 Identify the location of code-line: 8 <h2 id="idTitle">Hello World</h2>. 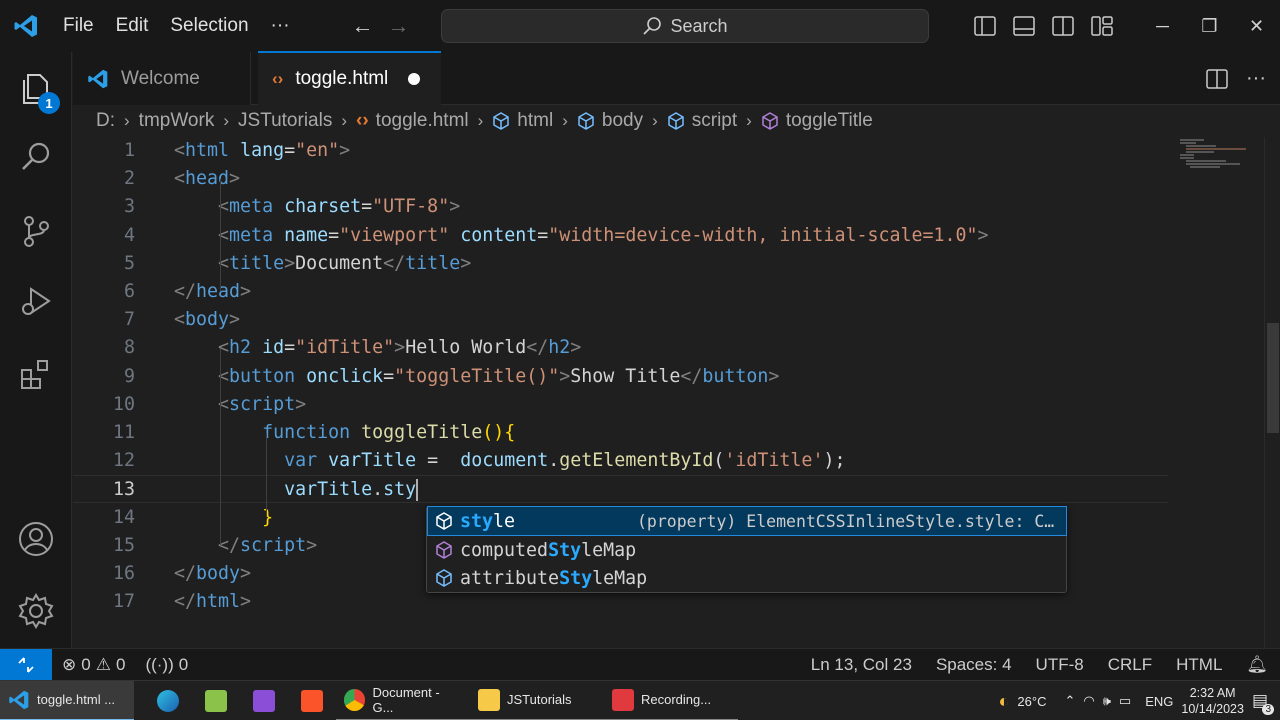
(620, 348).